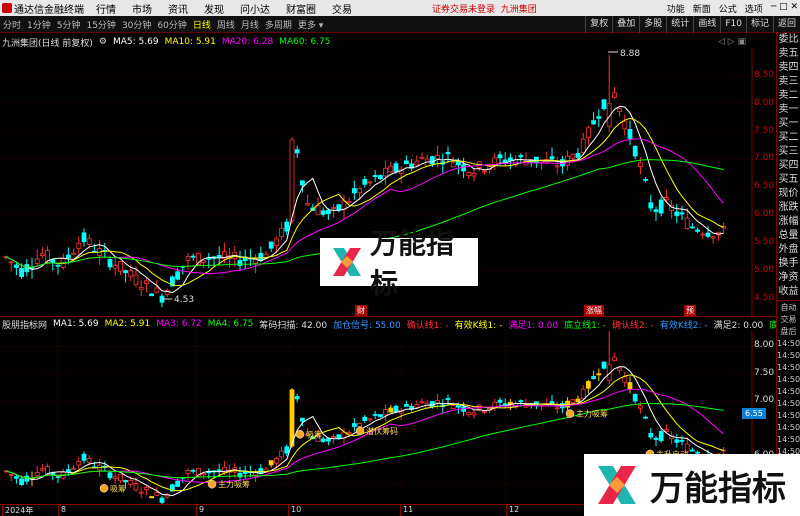  What do you see at coordinates (764, 297) in the screenshot?
I see `main-axis-label: 4.50` at bounding box center [764, 297].